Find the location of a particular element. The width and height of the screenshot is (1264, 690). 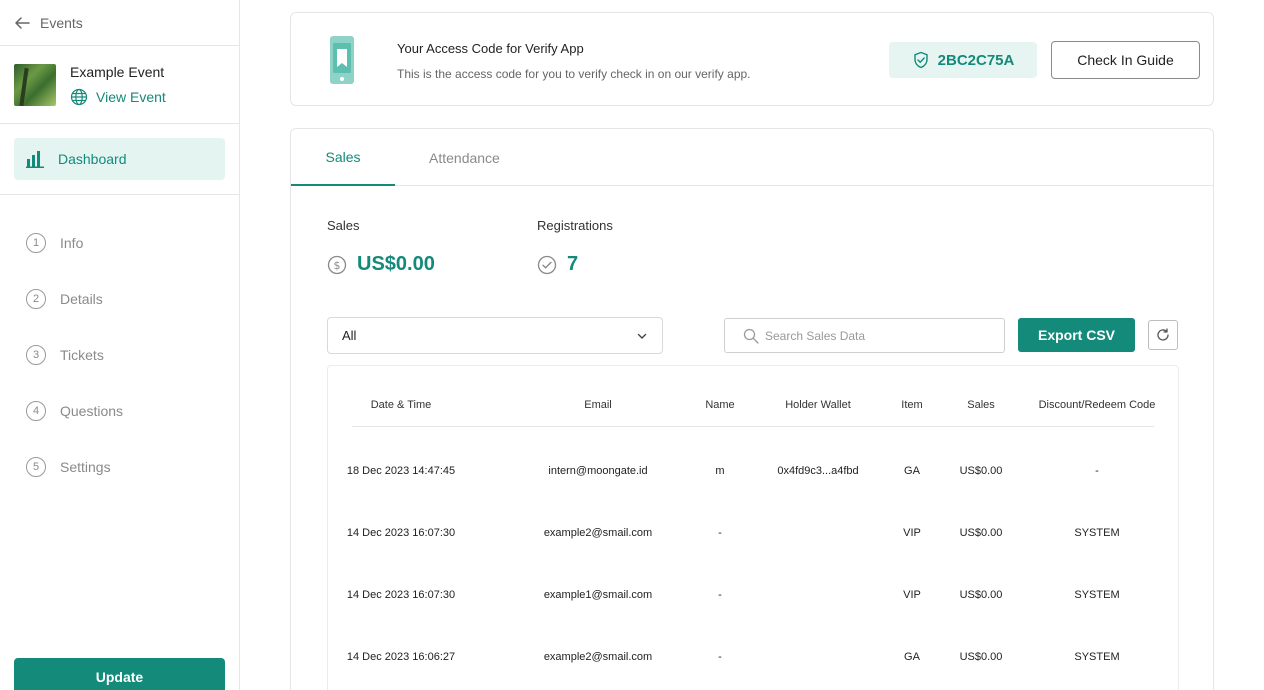

back-label: Events is located at coordinates (61, 22).